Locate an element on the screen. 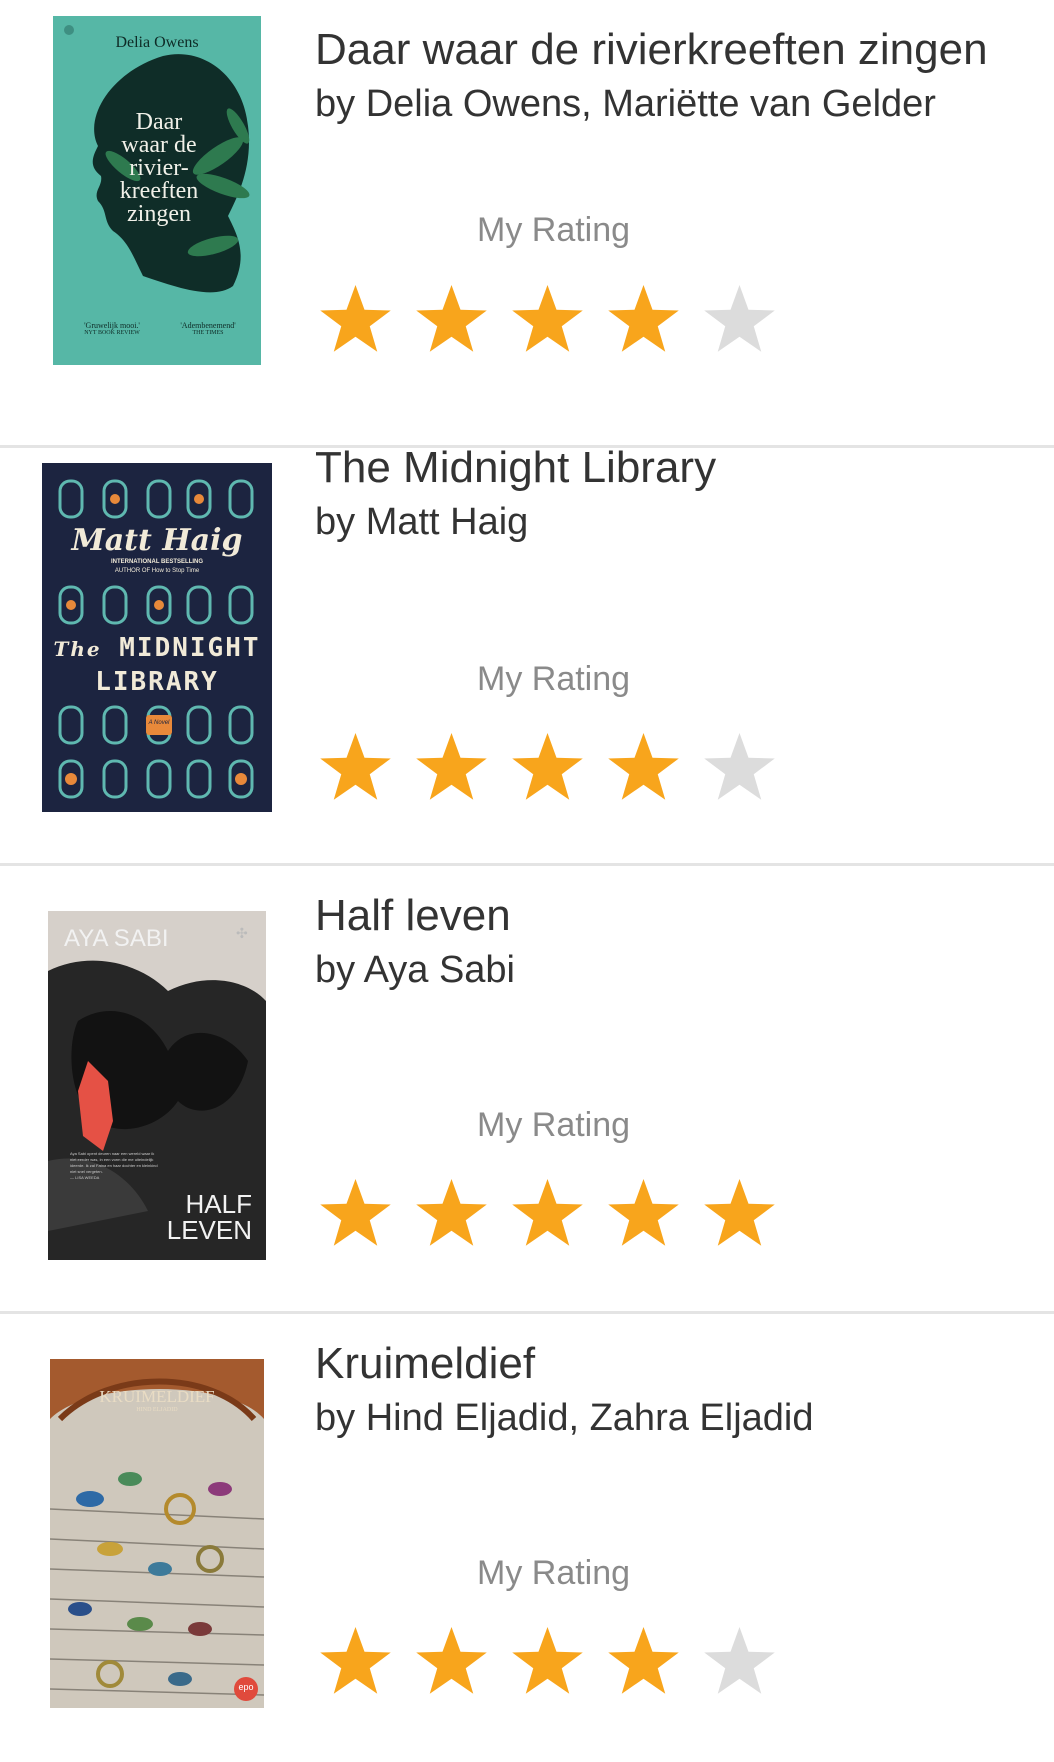 The height and width of the screenshot is (1762, 1054). cover-1-title-line-4: kreeften is located at coordinates (159, 191).